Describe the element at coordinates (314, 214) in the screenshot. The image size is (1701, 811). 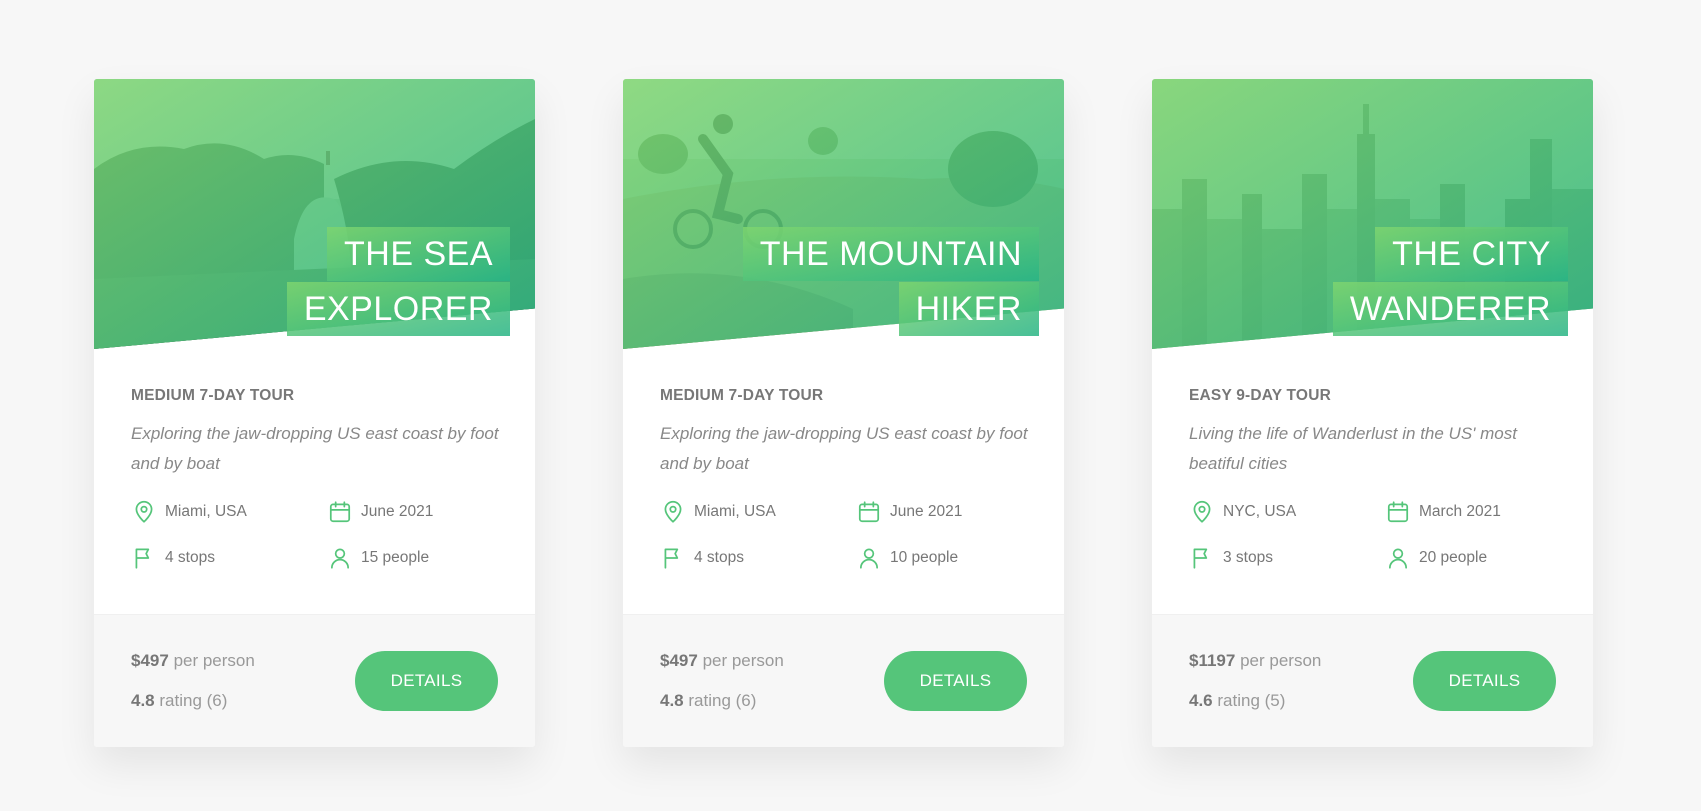
I see `card-hero: THE SEA EXPLORER` at that location.